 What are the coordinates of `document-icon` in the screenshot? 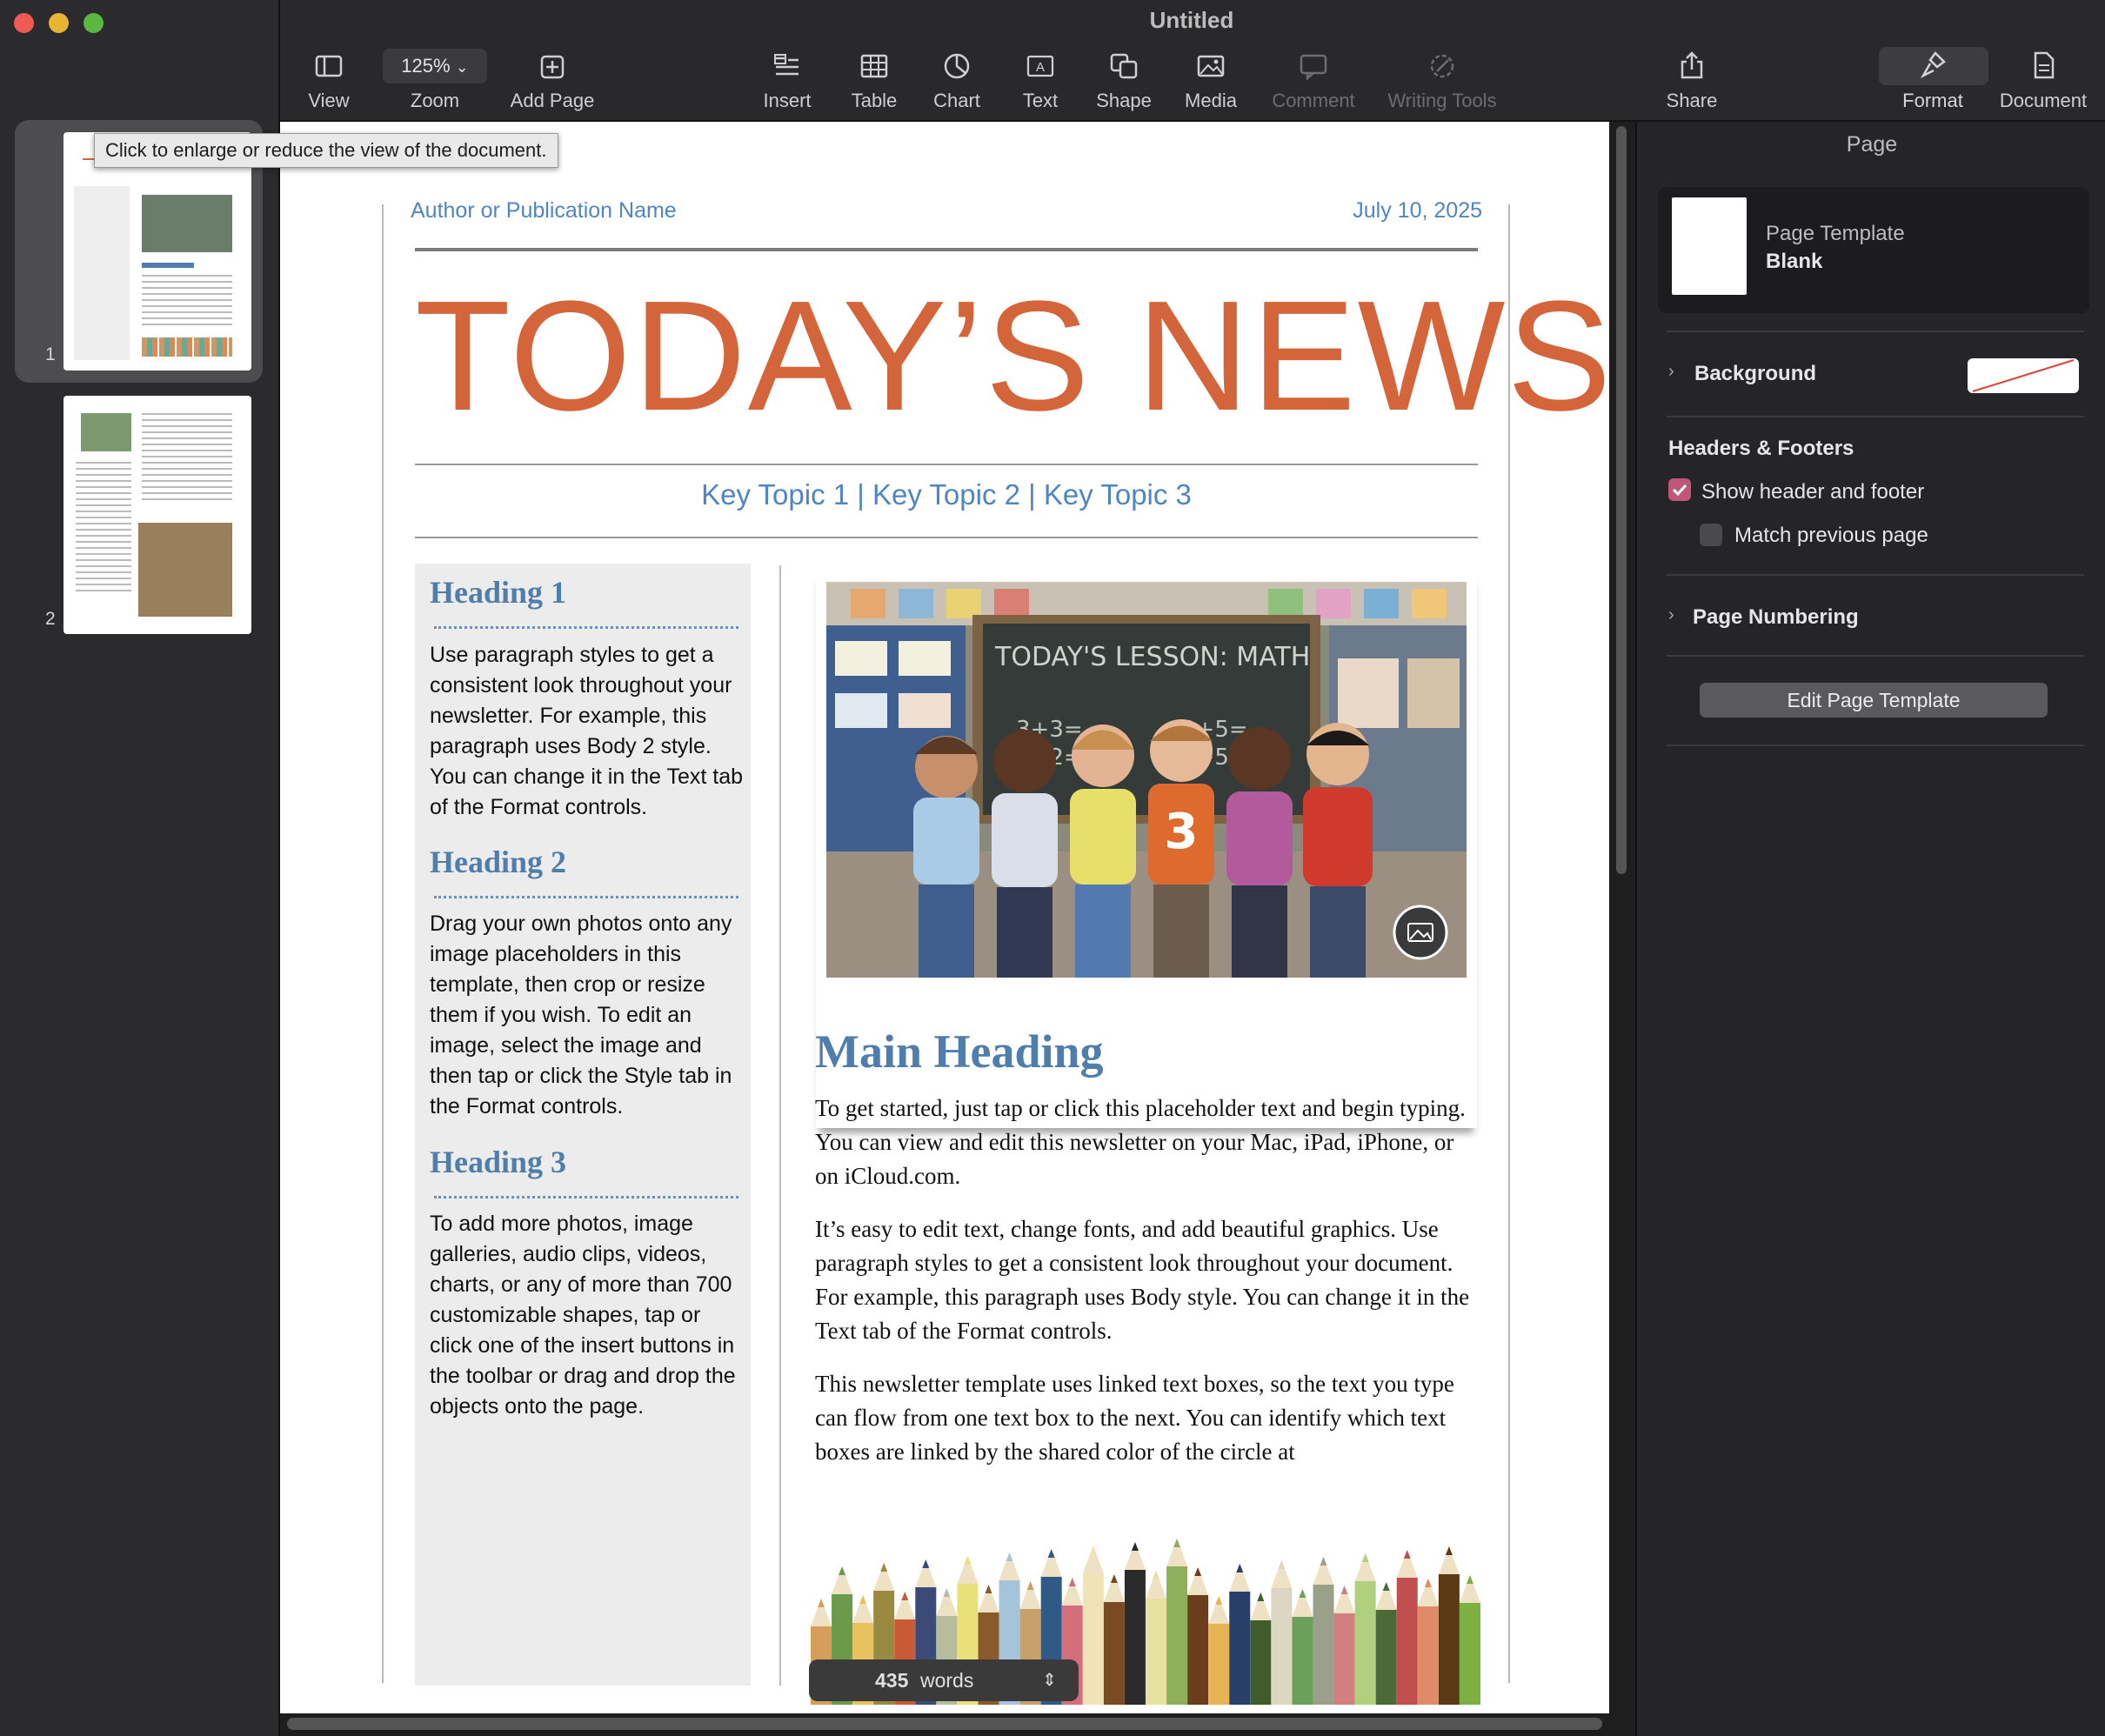 It's located at (2045, 65).